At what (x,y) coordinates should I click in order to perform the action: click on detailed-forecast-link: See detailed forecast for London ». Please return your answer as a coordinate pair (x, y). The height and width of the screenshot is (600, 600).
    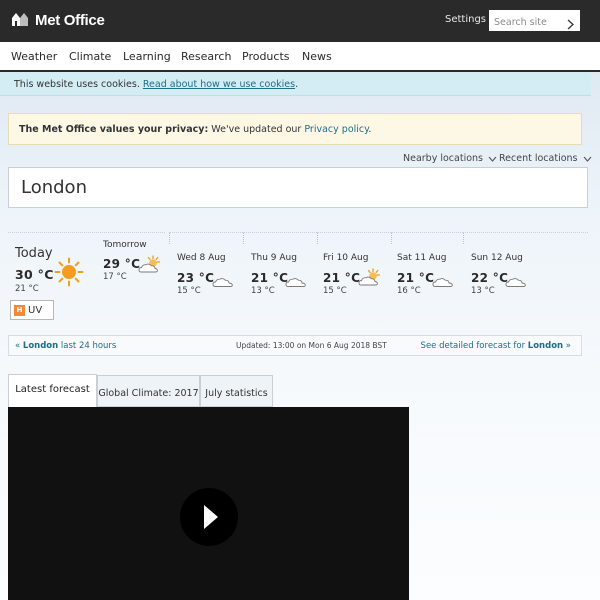
    Looking at the image, I should click on (496, 346).